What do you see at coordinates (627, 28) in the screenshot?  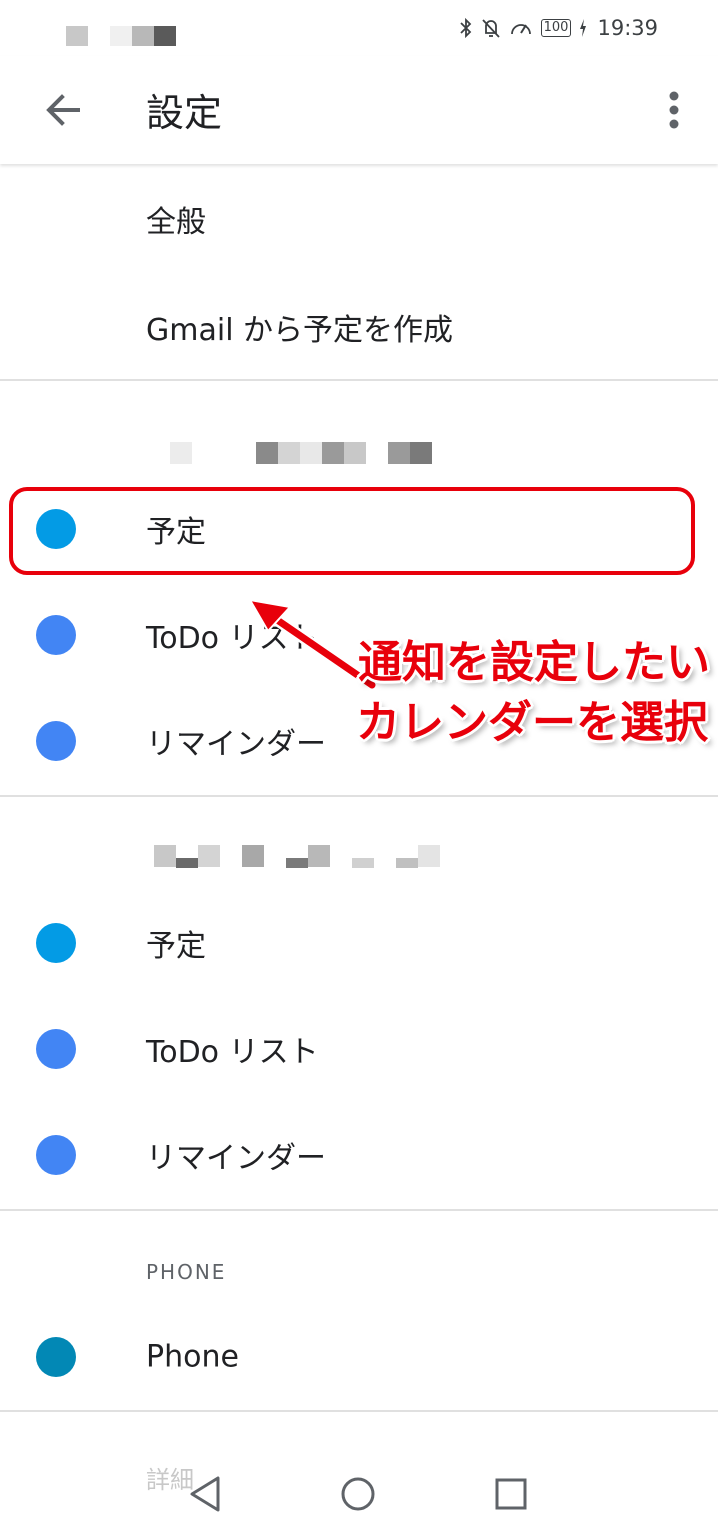 I see `clock: 19:39` at bounding box center [627, 28].